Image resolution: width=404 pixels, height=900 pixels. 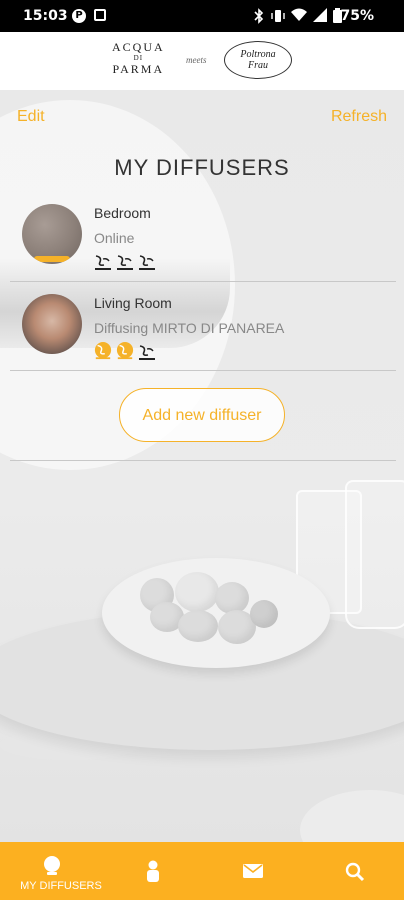 What do you see at coordinates (359, 117) in the screenshot?
I see `refresh-button: Refresh` at bounding box center [359, 117].